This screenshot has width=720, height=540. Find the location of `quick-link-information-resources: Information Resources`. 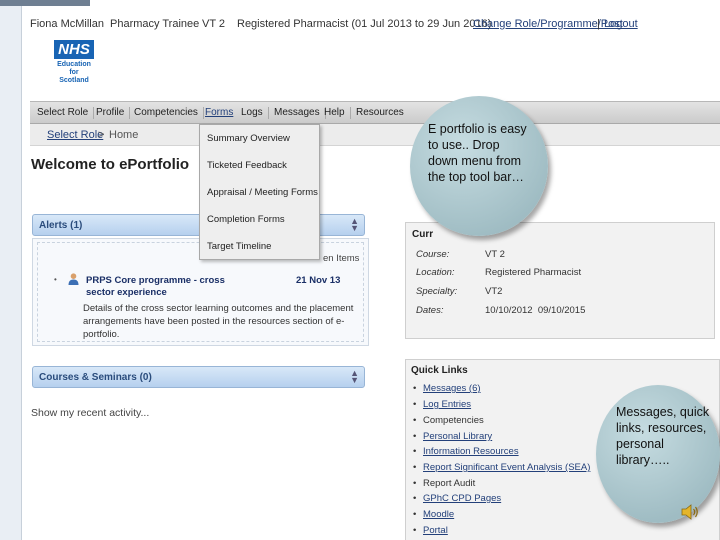

quick-link-information-resources: Information Resources is located at coordinates (471, 451).